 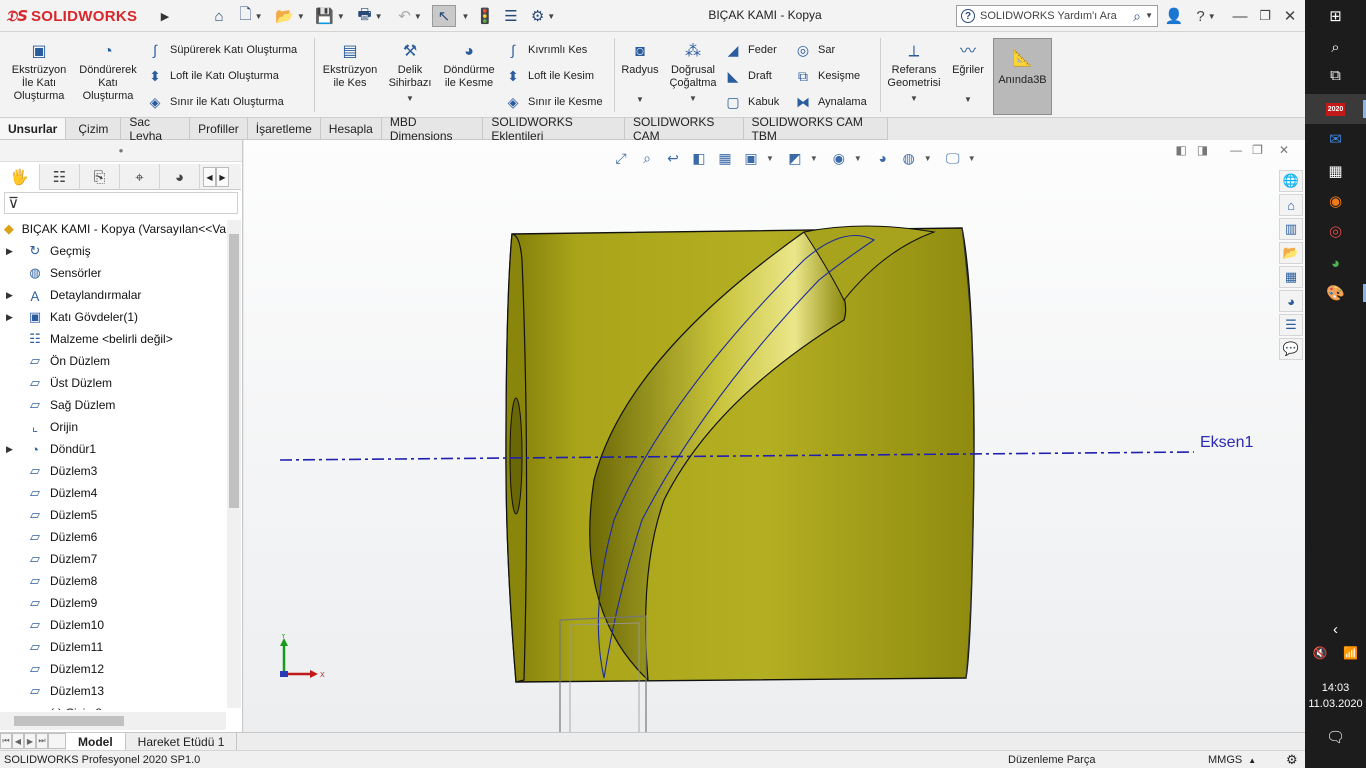 I want to click on forum-icon: 💬, so click(x=1291, y=349).